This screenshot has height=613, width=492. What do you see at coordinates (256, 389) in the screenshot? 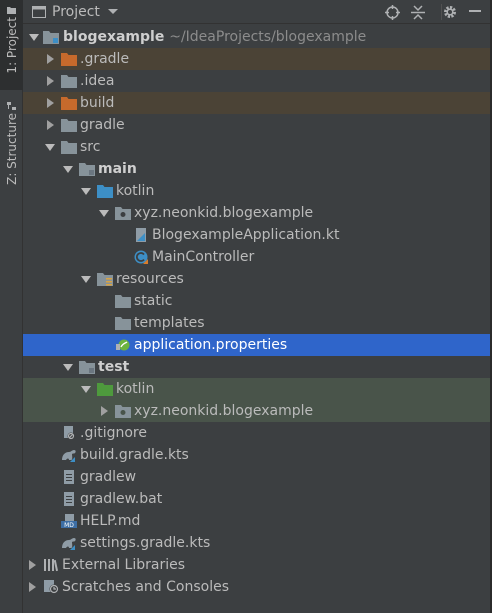
I see `tree-node-test-kotlin: kotlin` at bounding box center [256, 389].